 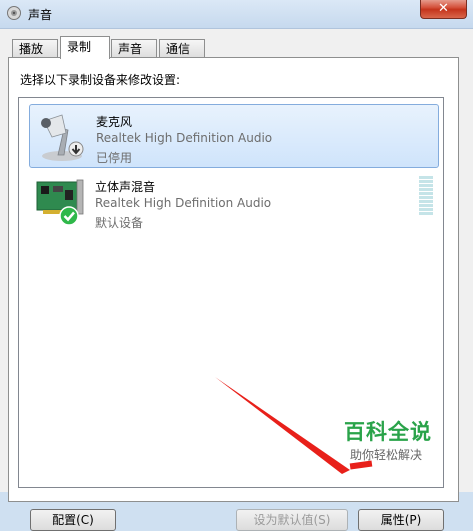 What do you see at coordinates (388, 432) in the screenshot?
I see `watermark-title: 百科全说` at bounding box center [388, 432].